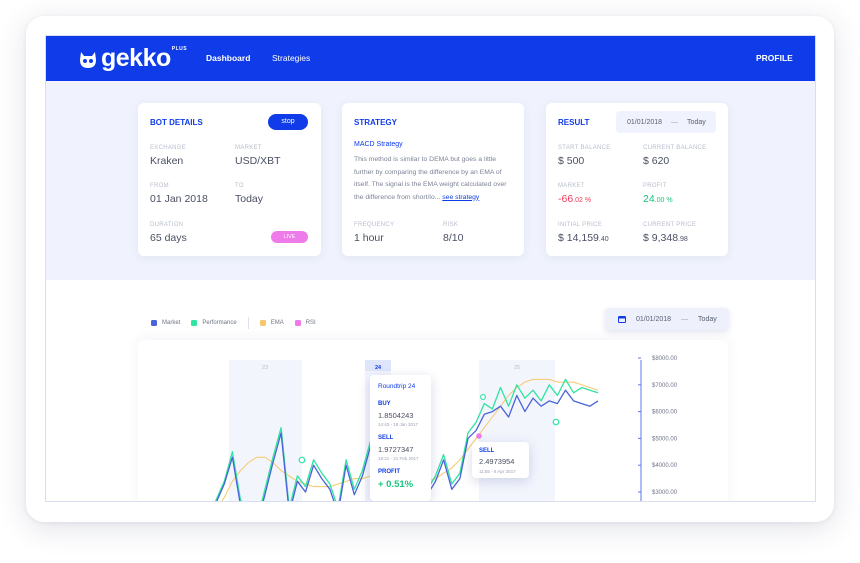 The width and height of the screenshot is (860, 563). I want to click on risk-label: RISK, so click(451, 225).